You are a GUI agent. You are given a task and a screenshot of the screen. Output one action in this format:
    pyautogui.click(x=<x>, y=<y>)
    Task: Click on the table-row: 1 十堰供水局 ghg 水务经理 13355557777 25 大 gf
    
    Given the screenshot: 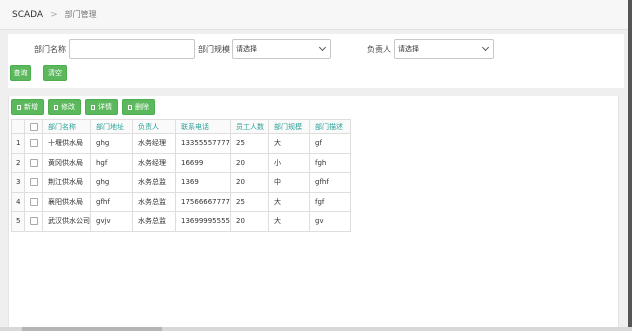 What is the action you would take?
    pyautogui.click(x=181, y=143)
    